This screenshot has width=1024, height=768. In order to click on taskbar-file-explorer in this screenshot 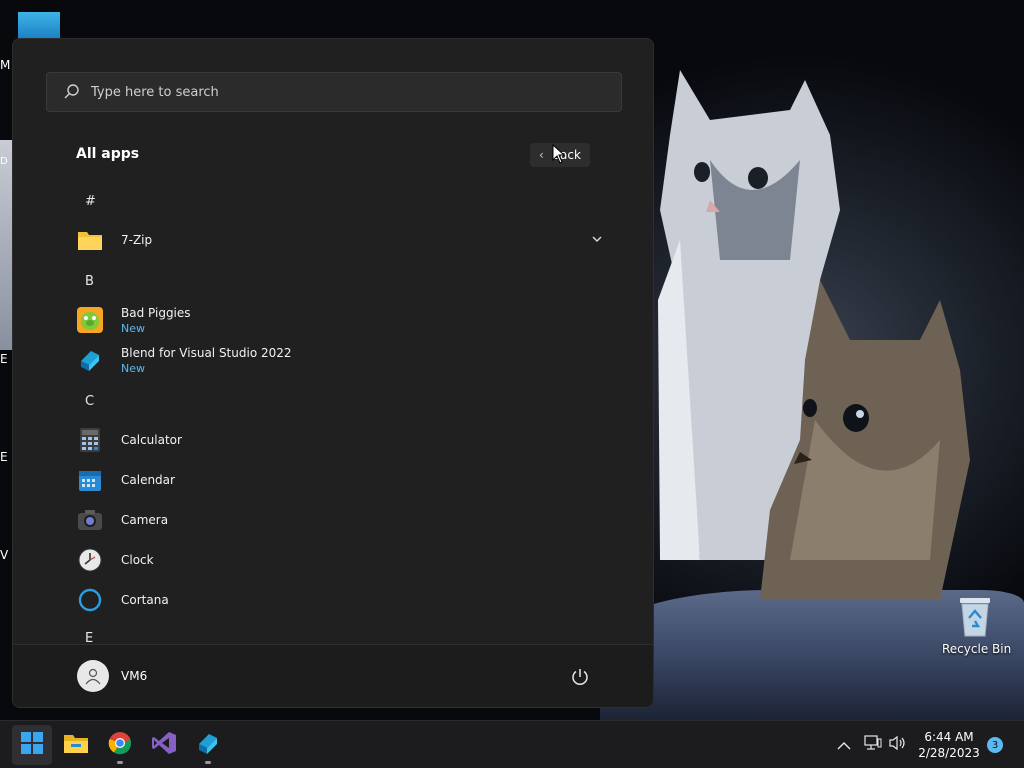, I will do `click(76, 745)`.